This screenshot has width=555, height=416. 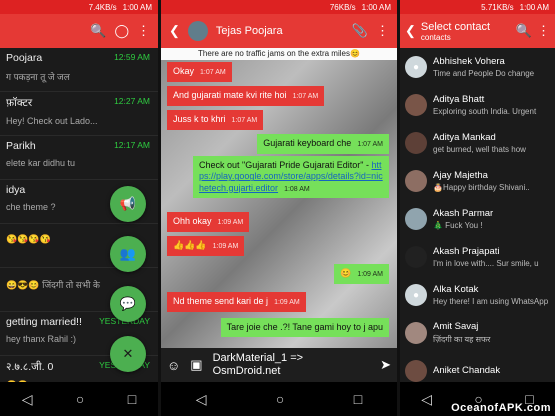 What do you see at coordinates (477, 181) in the screenshot?
I see `contact-item: Ajay Majetha 🎂Happy birthday Shivani..` at bounding box center [477, 181].